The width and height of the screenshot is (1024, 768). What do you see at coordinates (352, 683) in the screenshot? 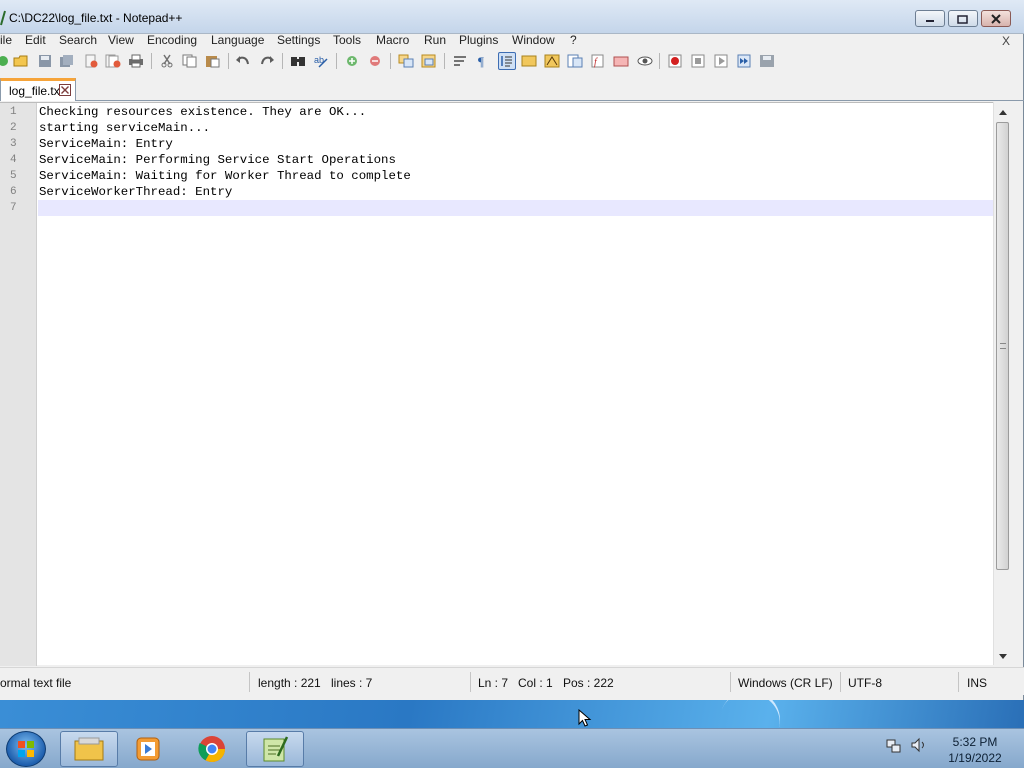
I see `status-lines: lines : 7` at bounding box center [352, 683].